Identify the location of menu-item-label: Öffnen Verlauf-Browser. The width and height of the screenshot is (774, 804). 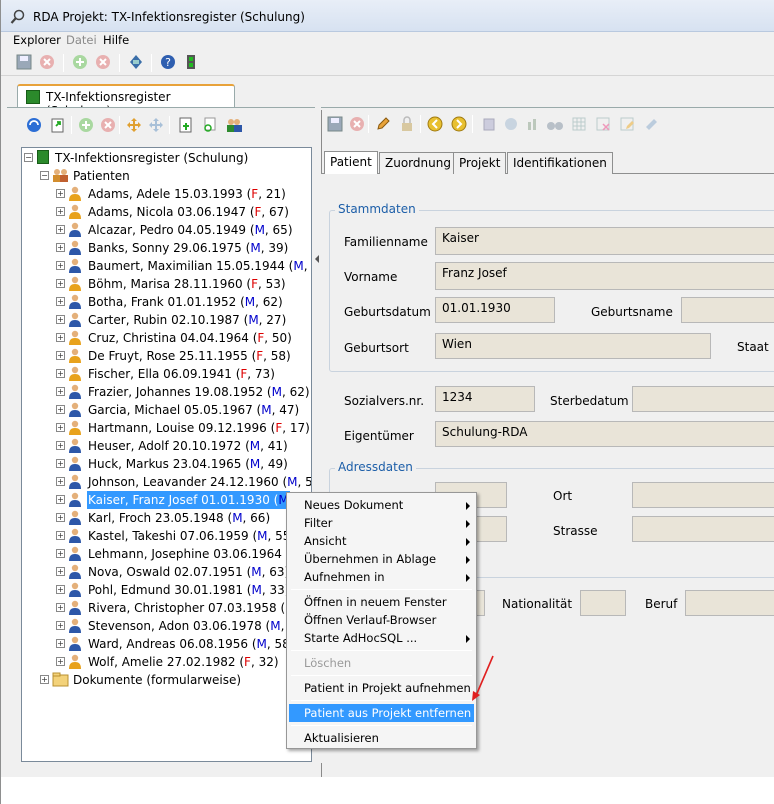
(370, 620).